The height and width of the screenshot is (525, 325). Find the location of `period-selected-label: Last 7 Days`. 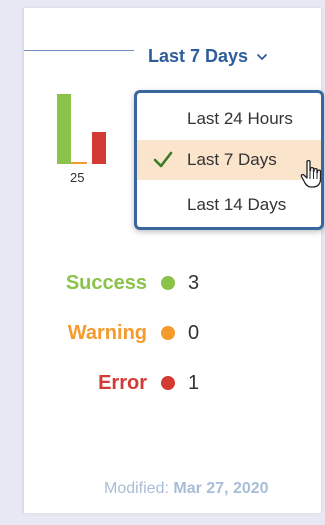

period-selected-label: Last 7 Days is located at coordinates (198, 56).